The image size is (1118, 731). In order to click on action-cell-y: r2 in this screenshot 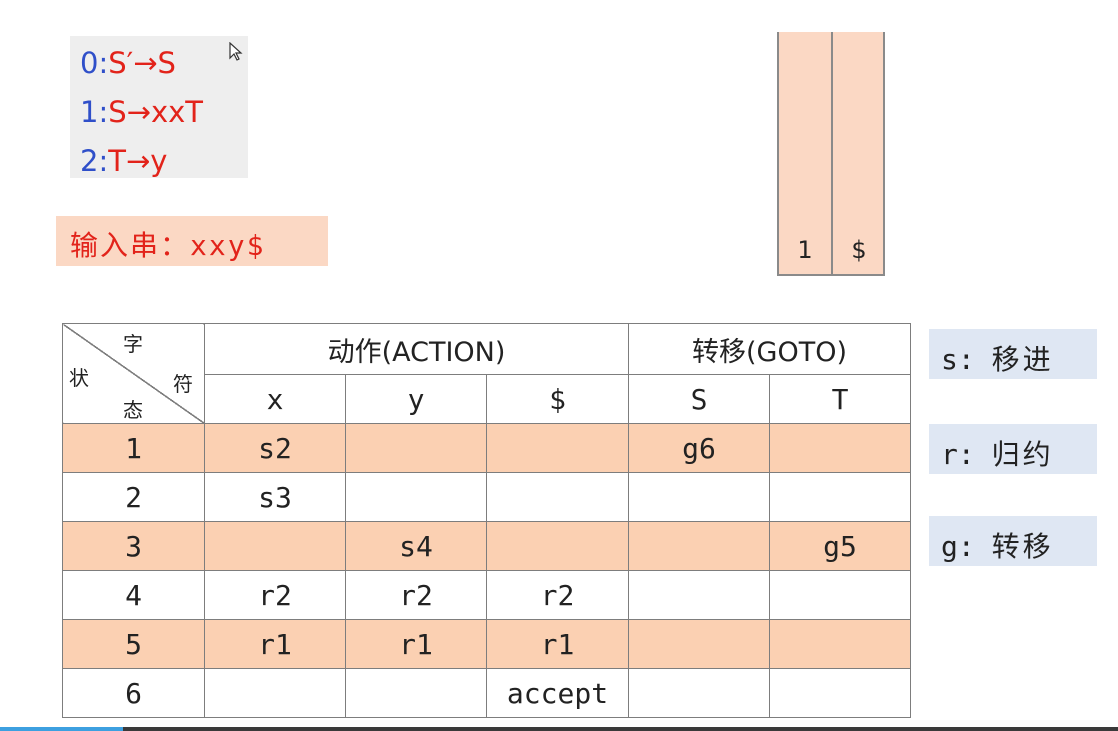, I will do `click(416, 595)`.